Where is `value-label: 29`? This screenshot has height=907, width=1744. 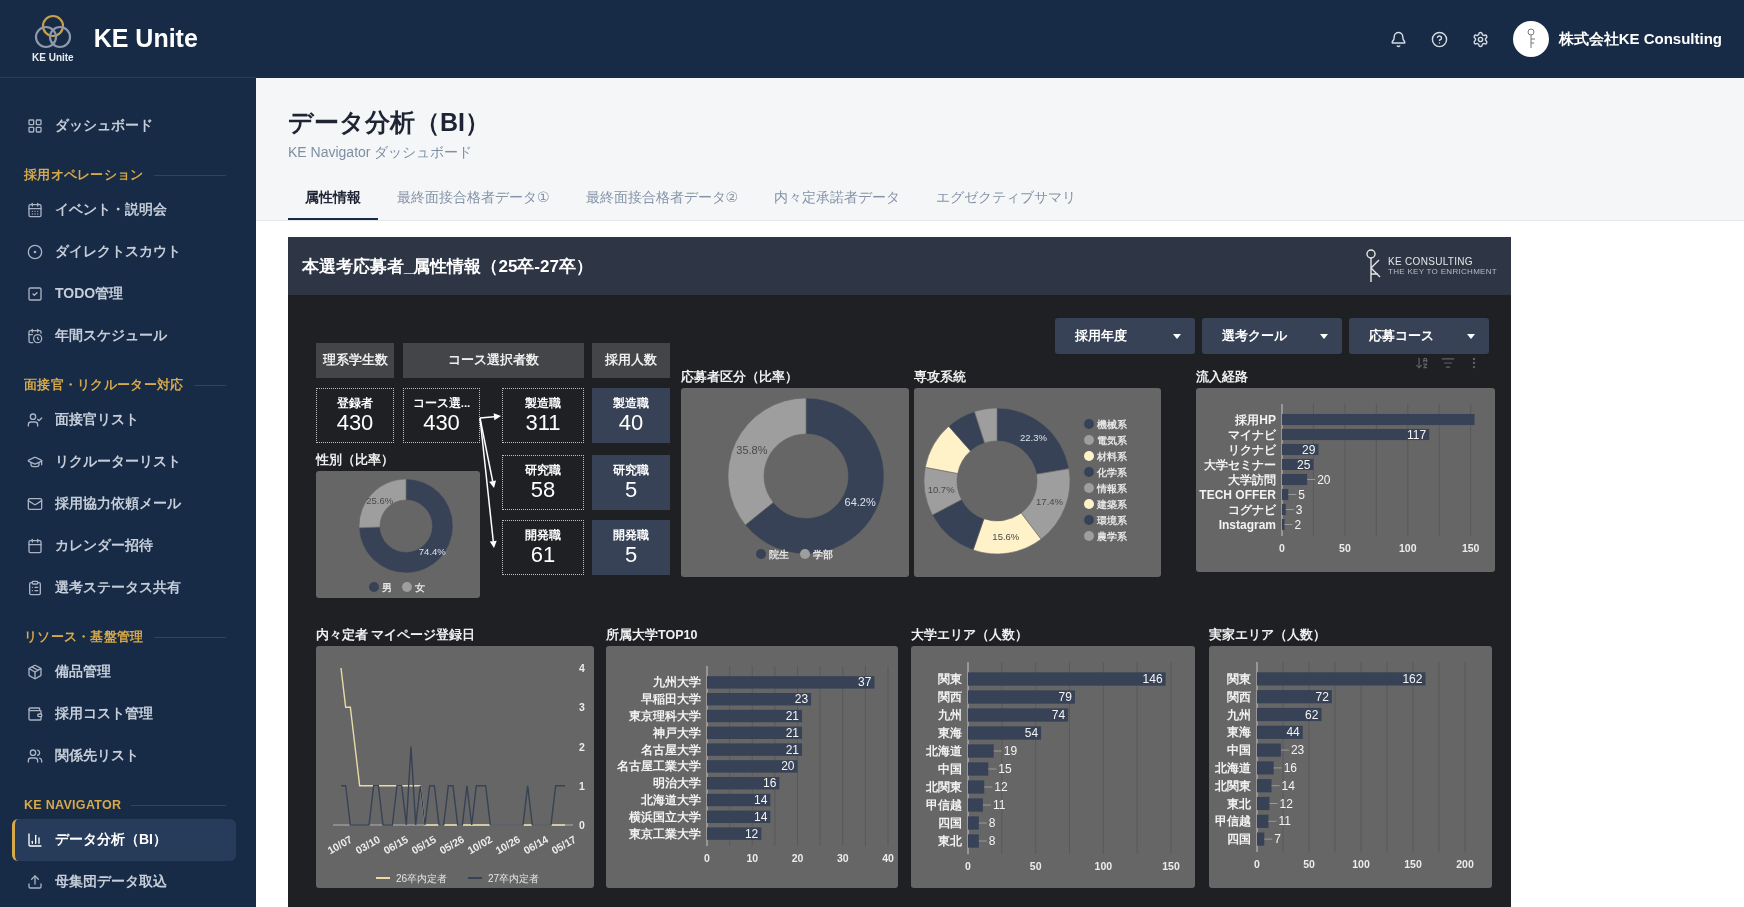
value-label: 29 is located at coordinates (1309, 449).